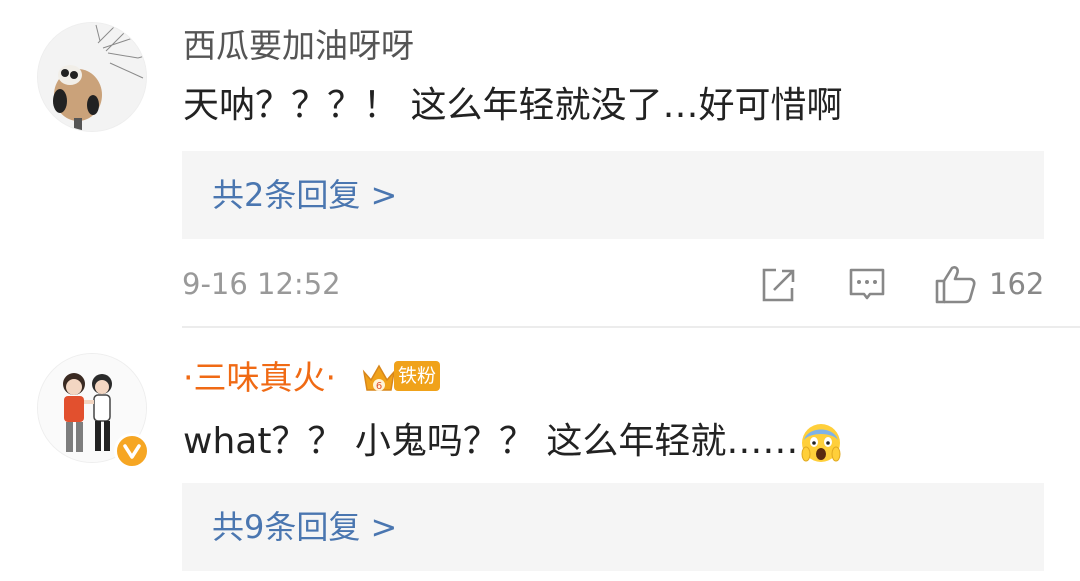  I want to click on timestamp: 9-16 12:52, so click(261, 284).